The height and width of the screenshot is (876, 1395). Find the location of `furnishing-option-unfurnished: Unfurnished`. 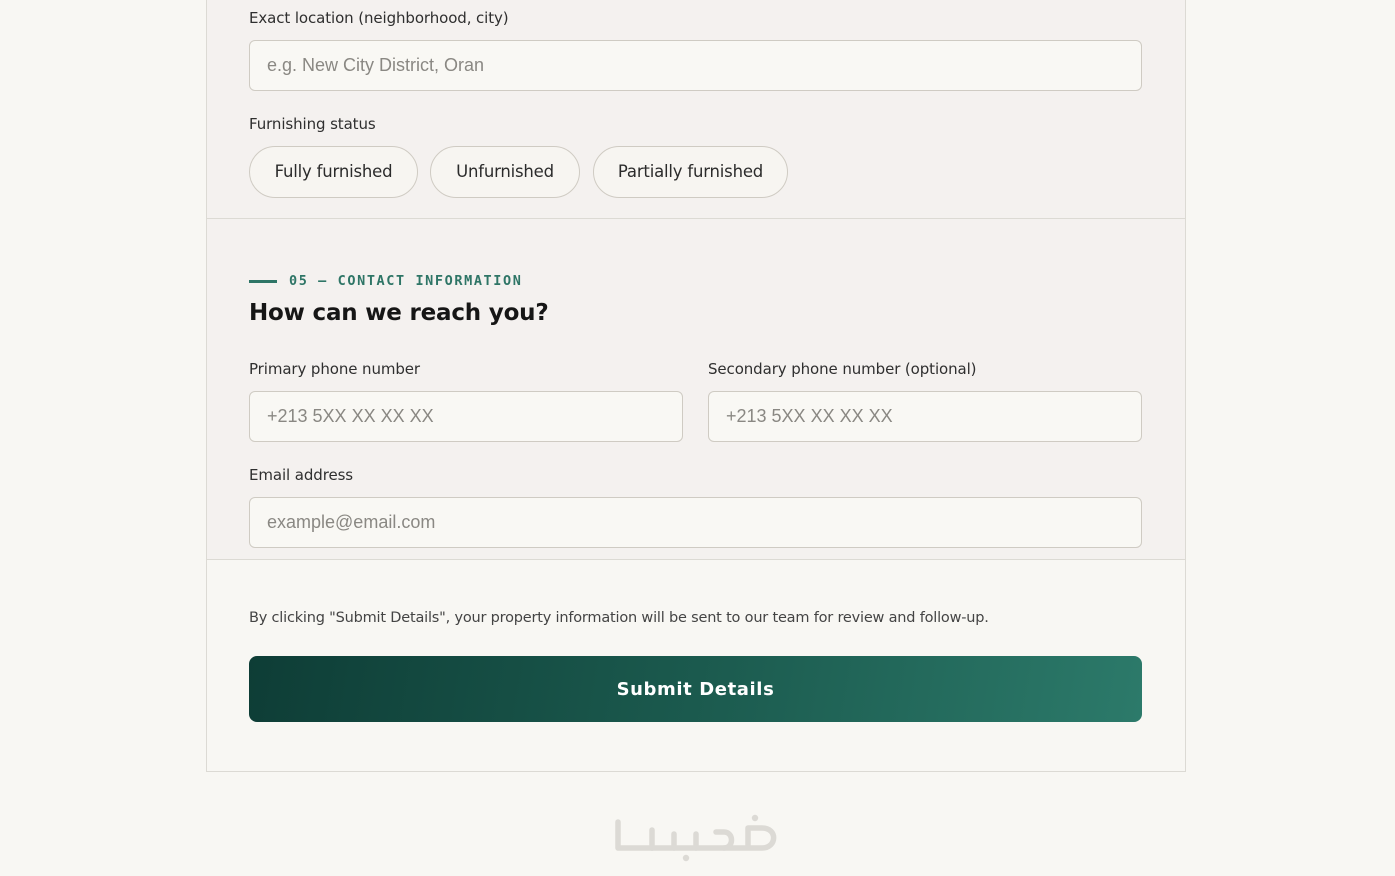

furnishing-option-unfurnished: Unfurnished is located at coordinates (505, 172).